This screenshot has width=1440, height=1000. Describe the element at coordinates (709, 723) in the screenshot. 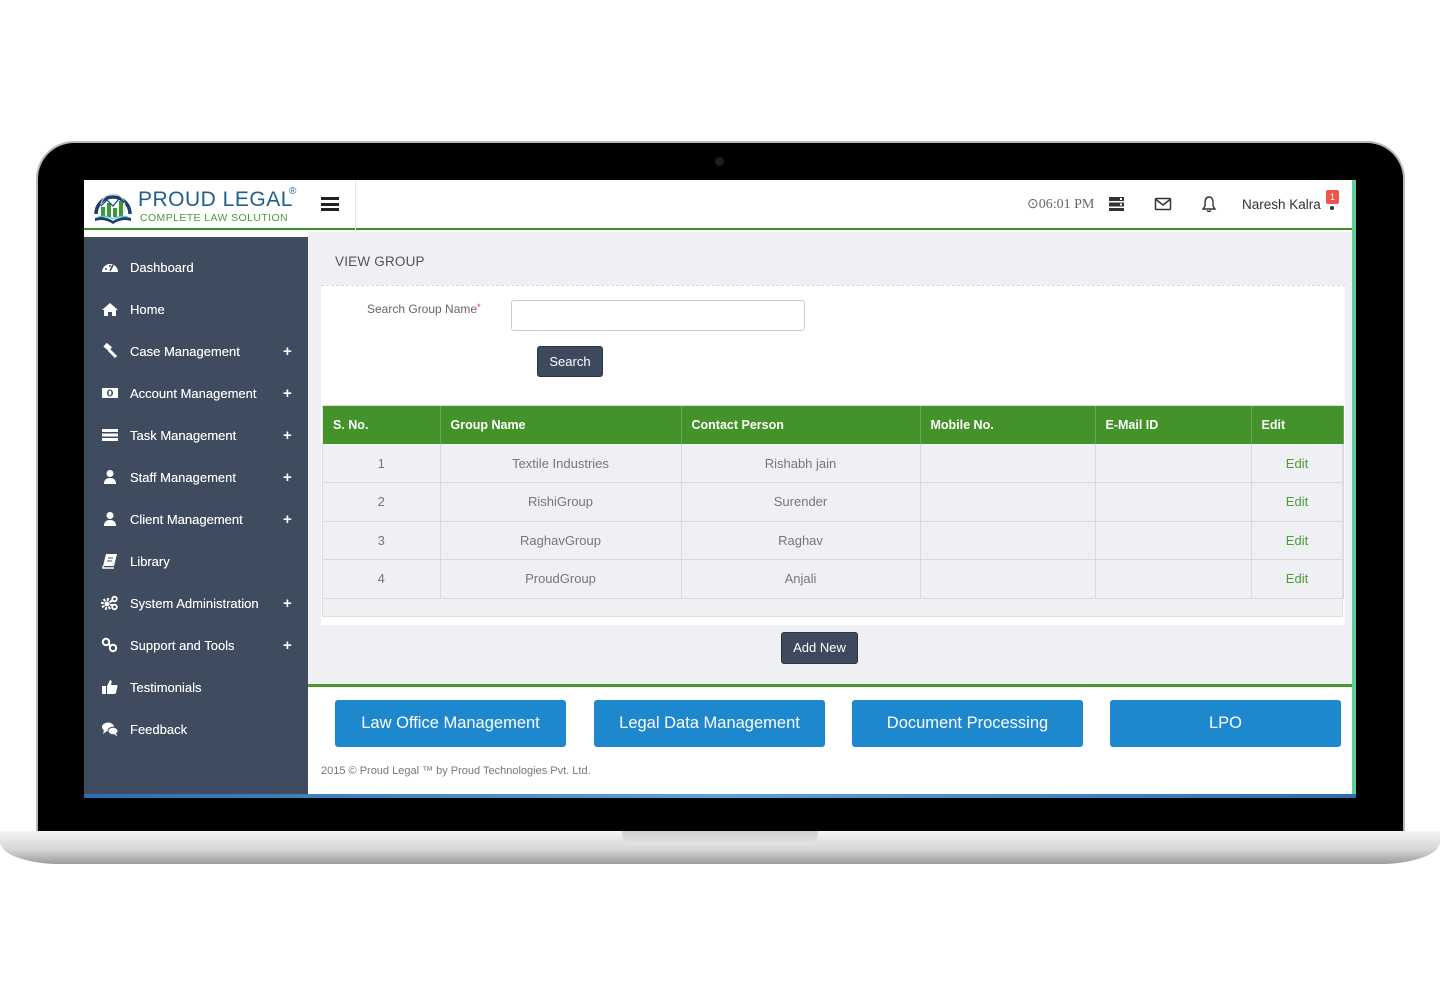

I see `legal-data-management-button: Legal Data Management` at that location.